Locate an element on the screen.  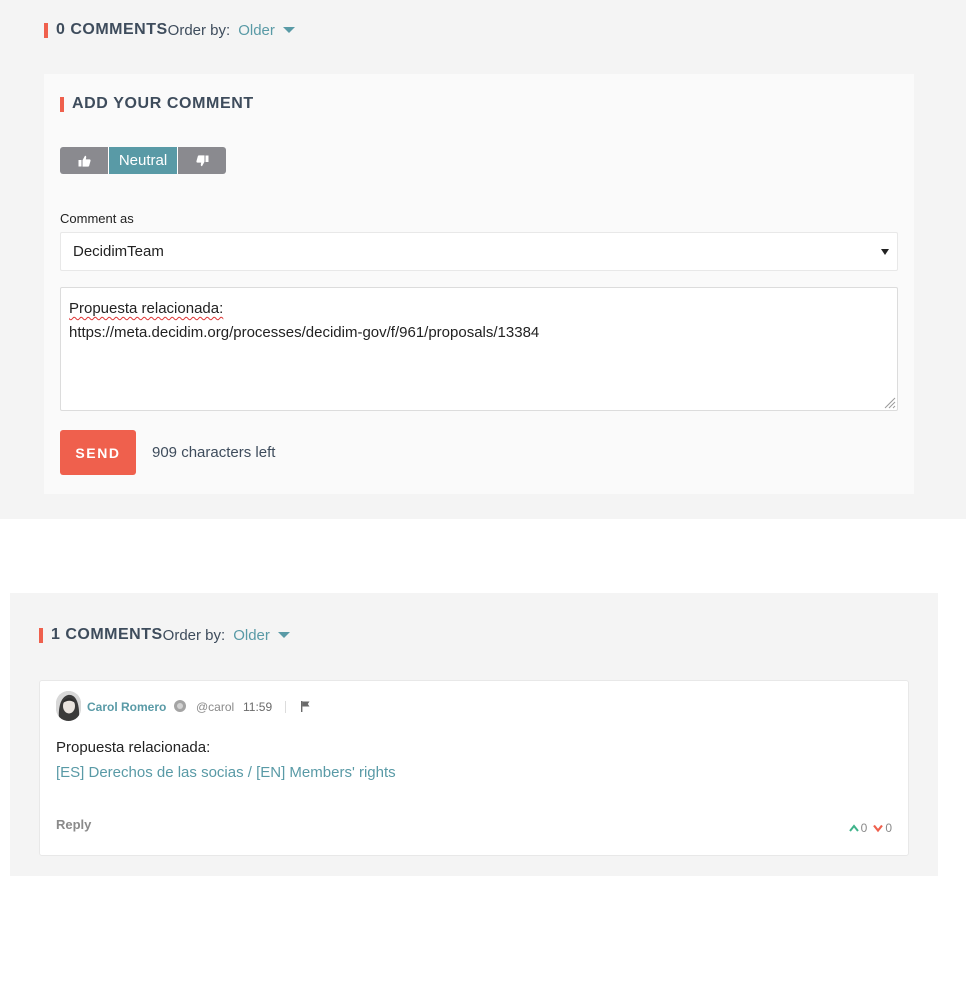
characters-left: 909 characters left is located at coordinates (214, 452).